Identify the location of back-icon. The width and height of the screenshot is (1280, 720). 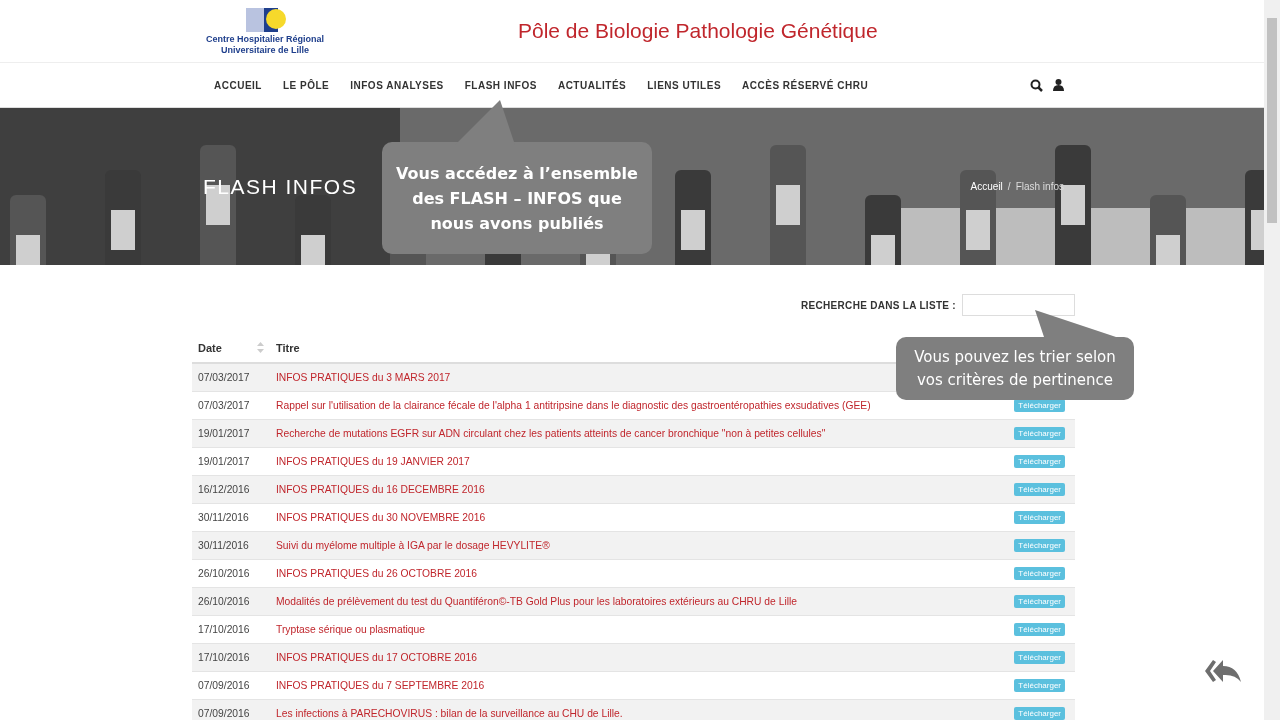
(1223, 671).